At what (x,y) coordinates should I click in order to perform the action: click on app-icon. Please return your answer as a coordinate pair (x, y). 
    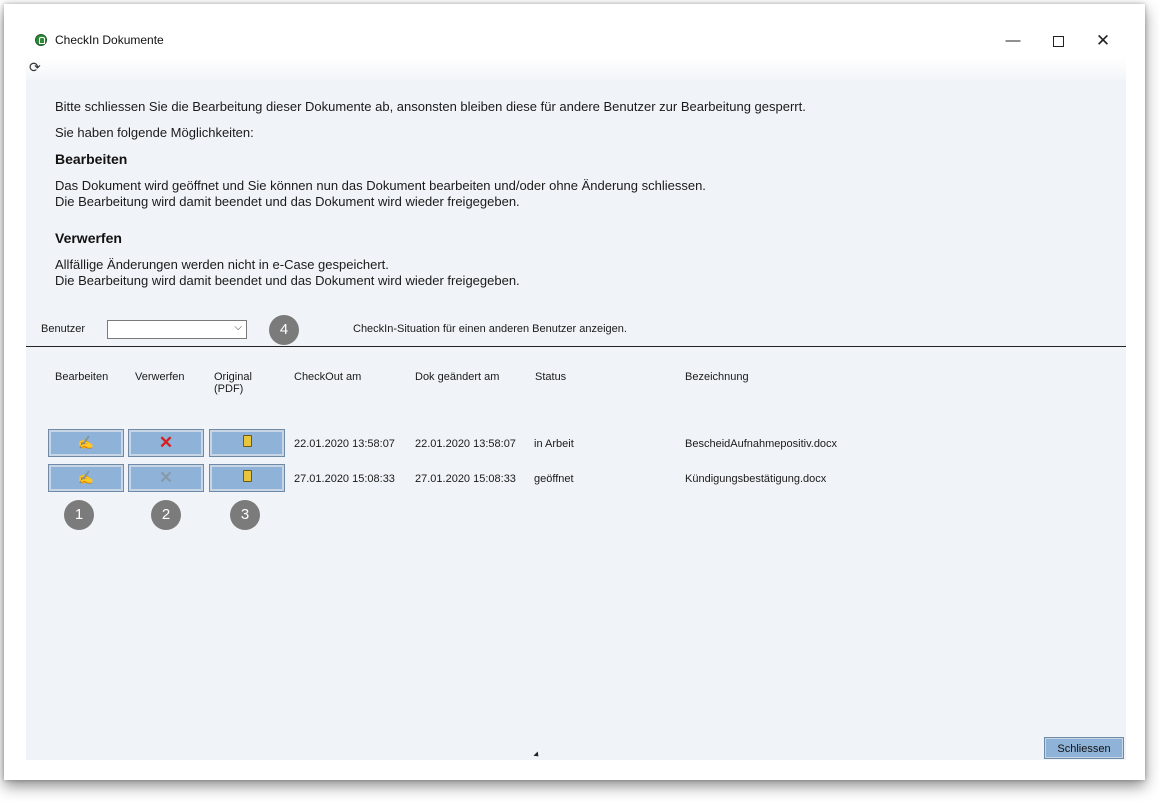
    Looking at the image, I should click on (41, 40).